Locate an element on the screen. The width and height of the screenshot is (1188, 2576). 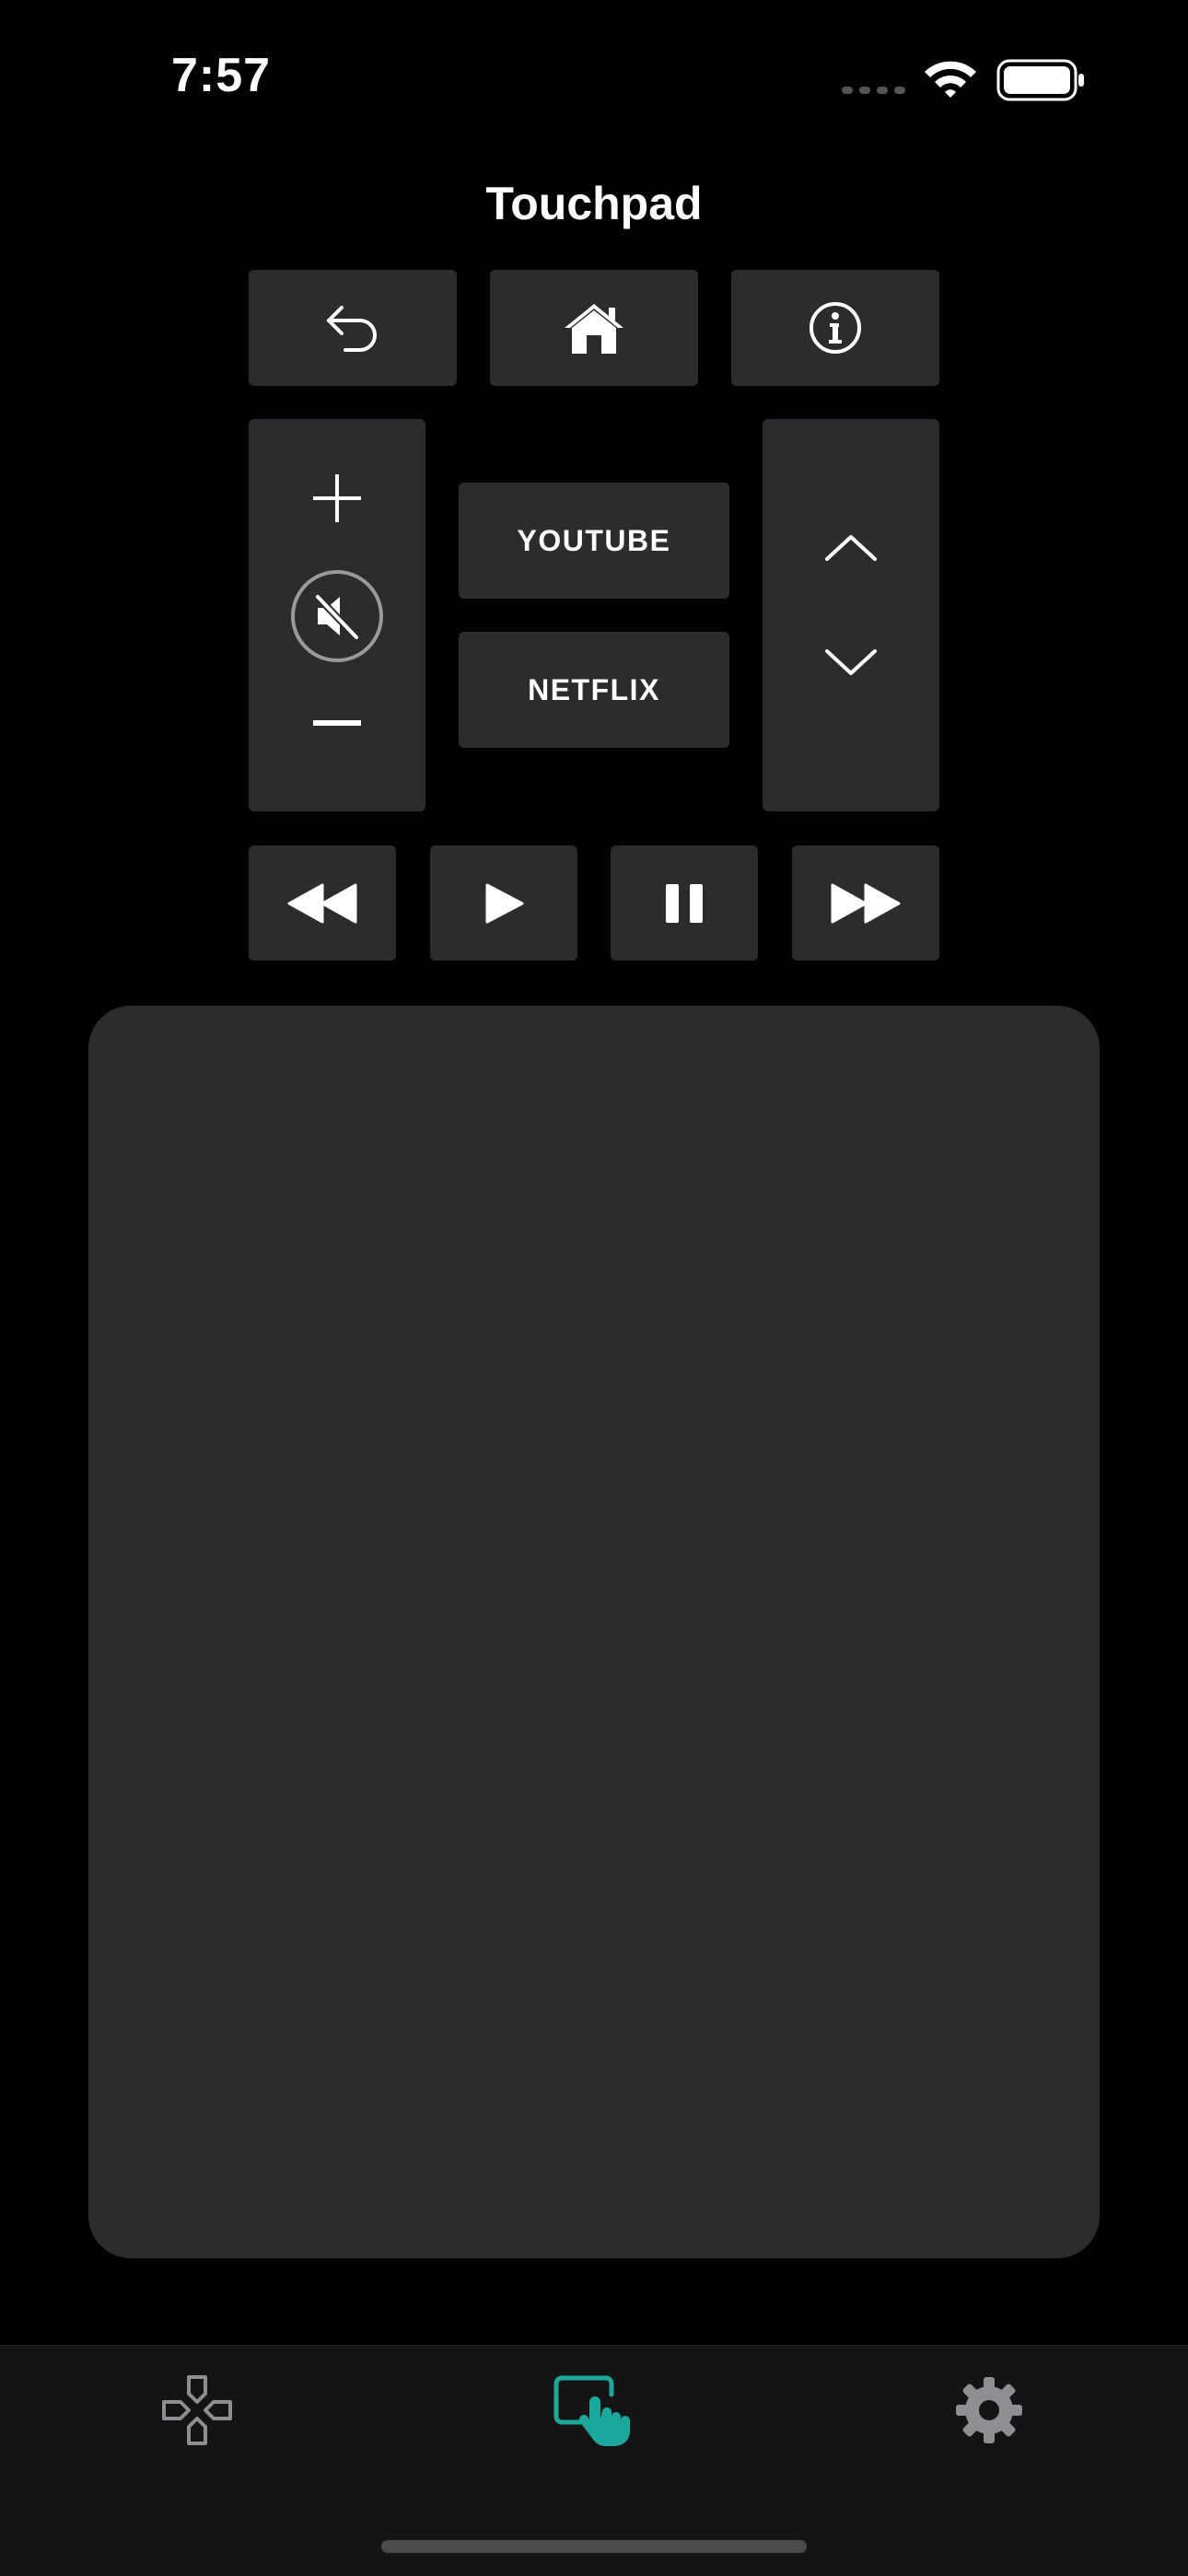
play-icon is located at coordinates (504, 903).